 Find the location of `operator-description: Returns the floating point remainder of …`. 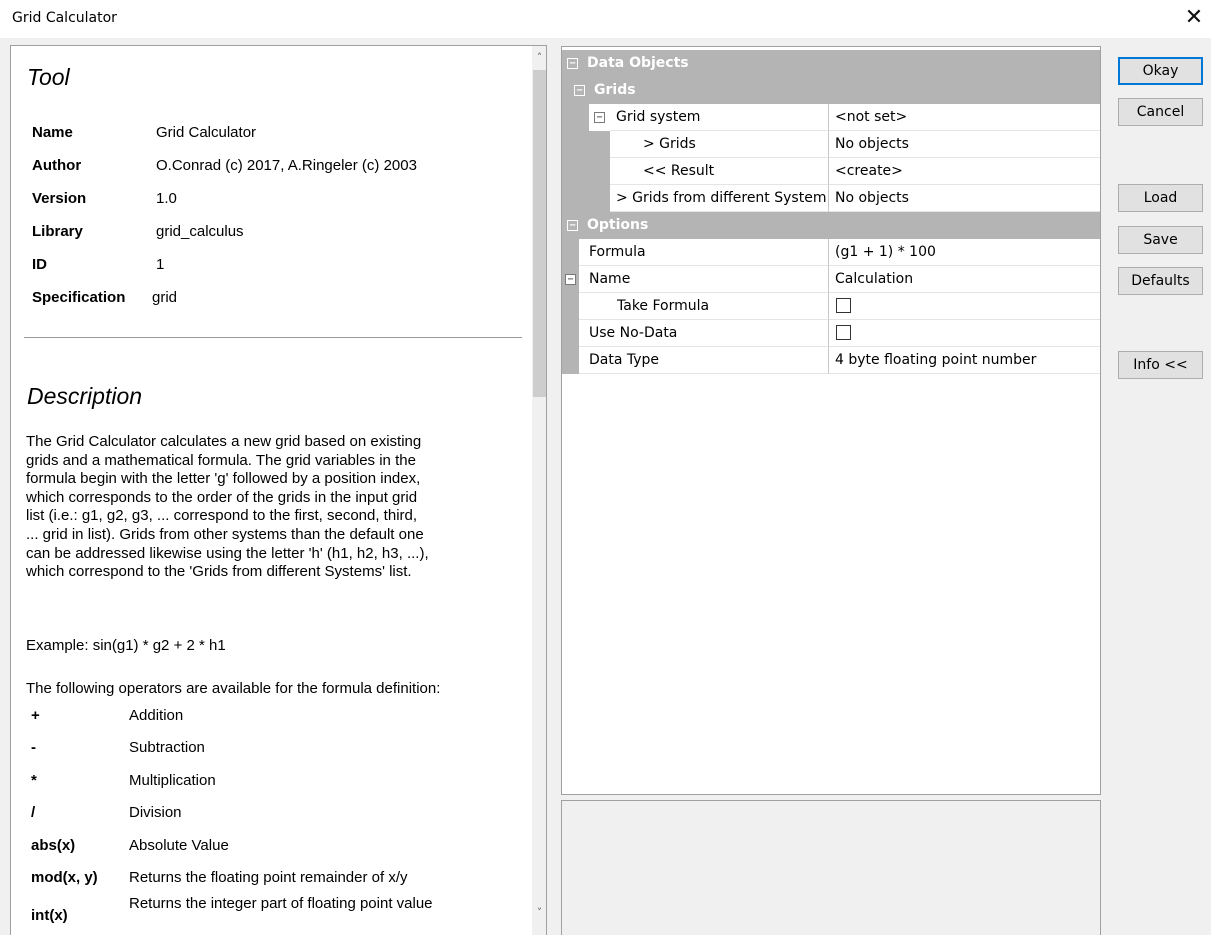

operator-description: Returns the floating point remainder of … is located at coordinates (268, 877).